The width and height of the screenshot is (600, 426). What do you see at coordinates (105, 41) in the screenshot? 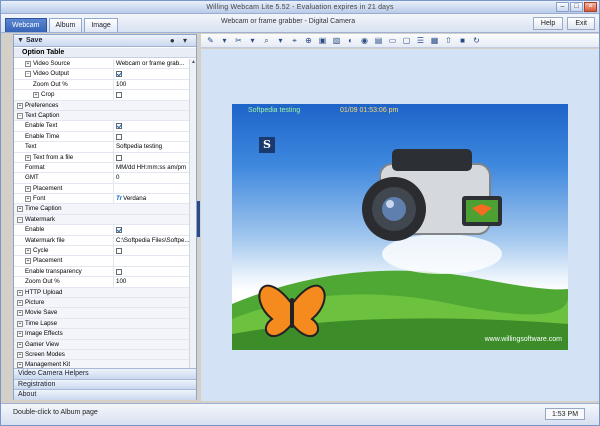
I see `save-section-header: ▼ Save ● ▾` at bounding box center [105, 41].